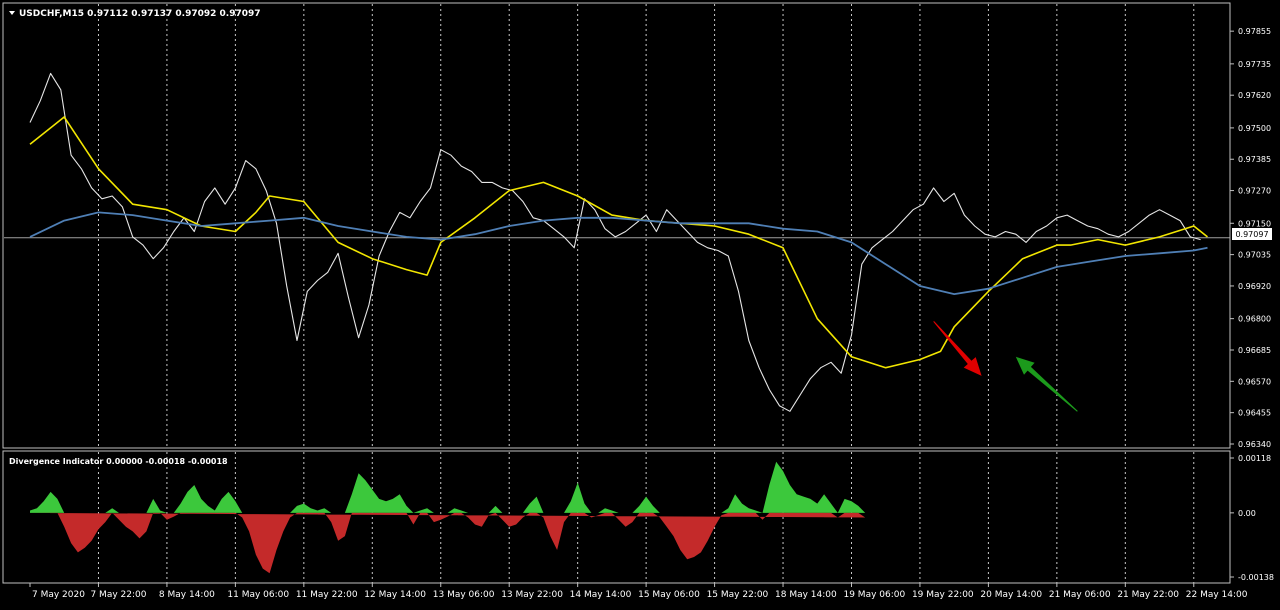 Image resolution: width=1280 pixels, height=610 pixels. Describe the element at coordinates (1254, 444) in the screenshot. I see `y-tick-label: 0.96340` at that location.